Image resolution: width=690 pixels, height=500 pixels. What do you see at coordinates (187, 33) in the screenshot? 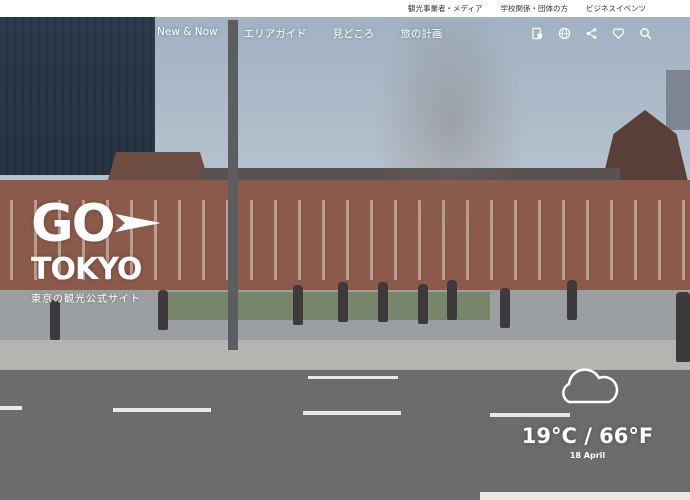
I see `nav-item-new-and-now: New & Now` at bounding box center [187, 33].